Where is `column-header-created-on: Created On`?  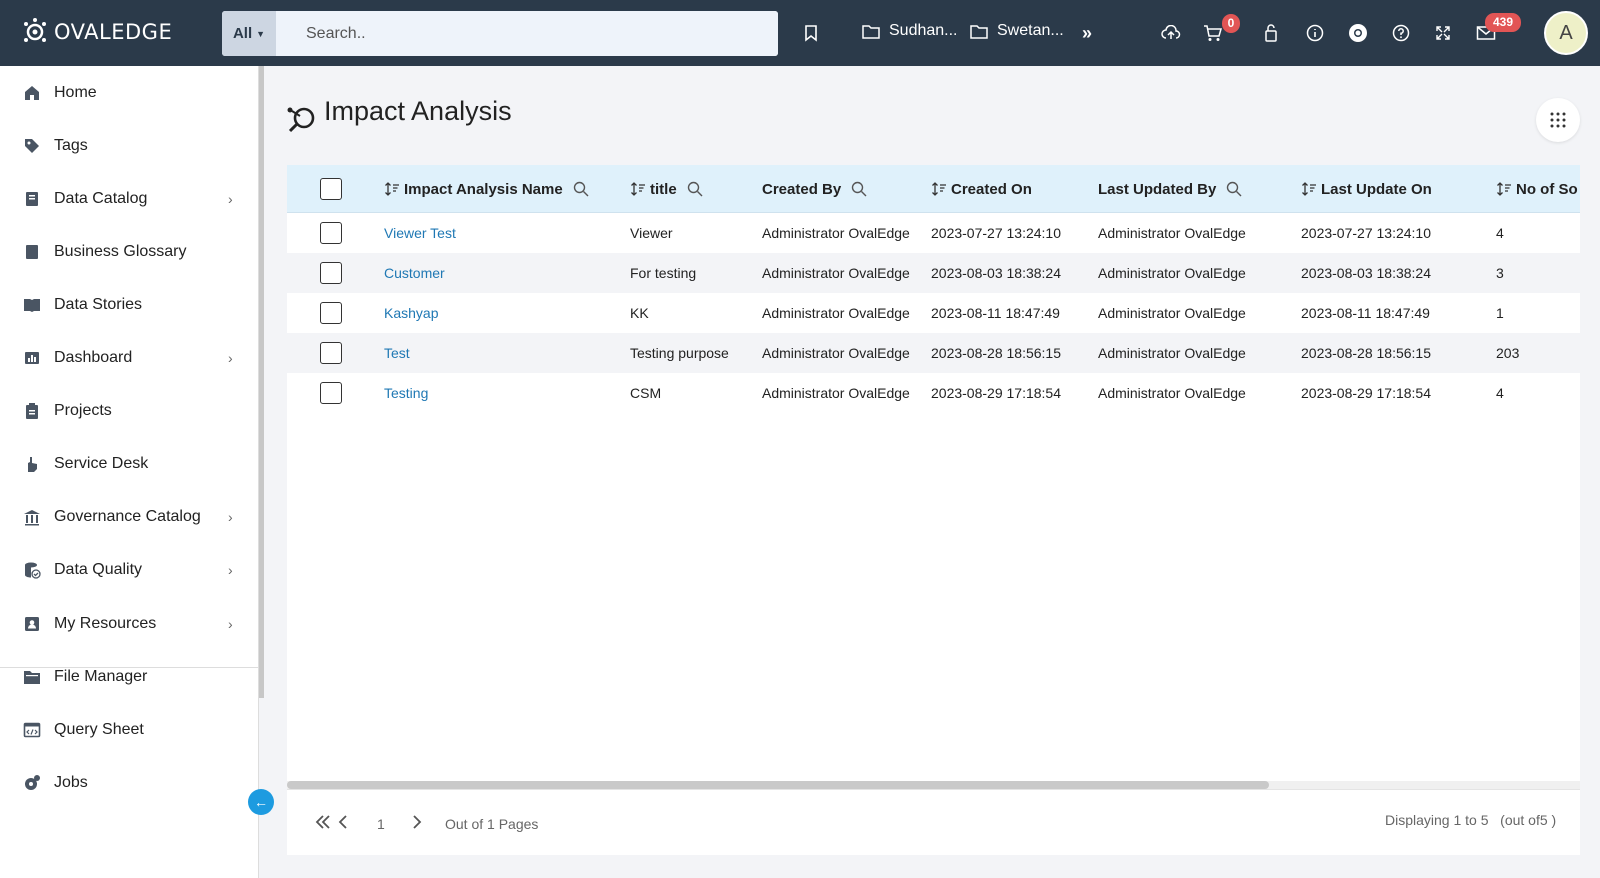 column-header-created-on: Created On is located at coordinates (981, 189).